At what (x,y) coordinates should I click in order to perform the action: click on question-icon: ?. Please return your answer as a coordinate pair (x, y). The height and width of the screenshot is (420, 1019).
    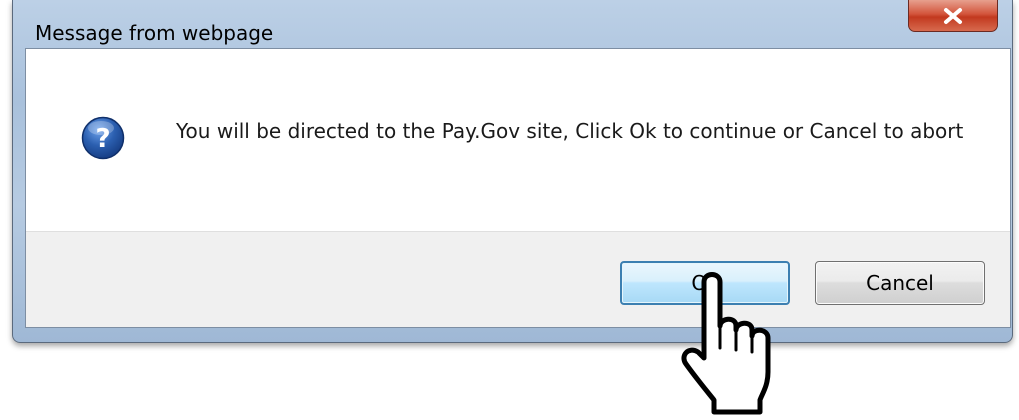
    Looking at the image, I should click on (103, 138).